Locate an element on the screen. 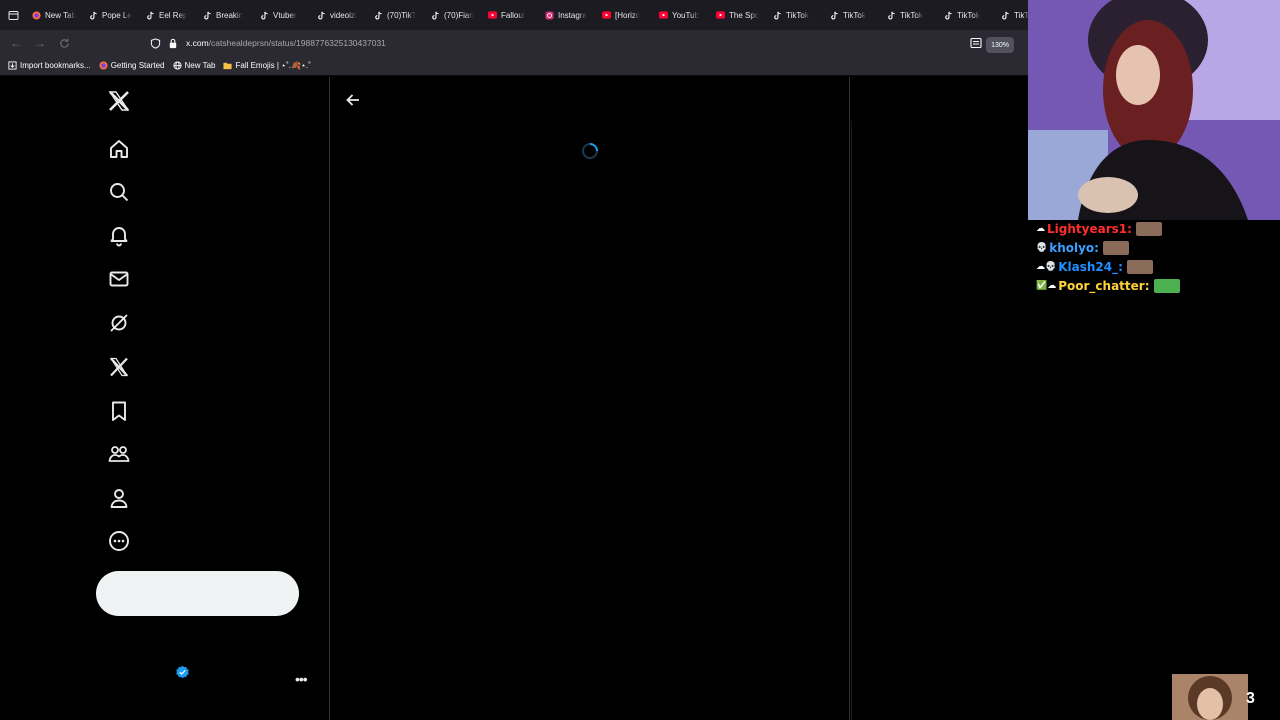 The height and width of the screenshot is (720, 1280). chat-message: ☁💀 Klash24_: is located at coordinates (1158, 266).